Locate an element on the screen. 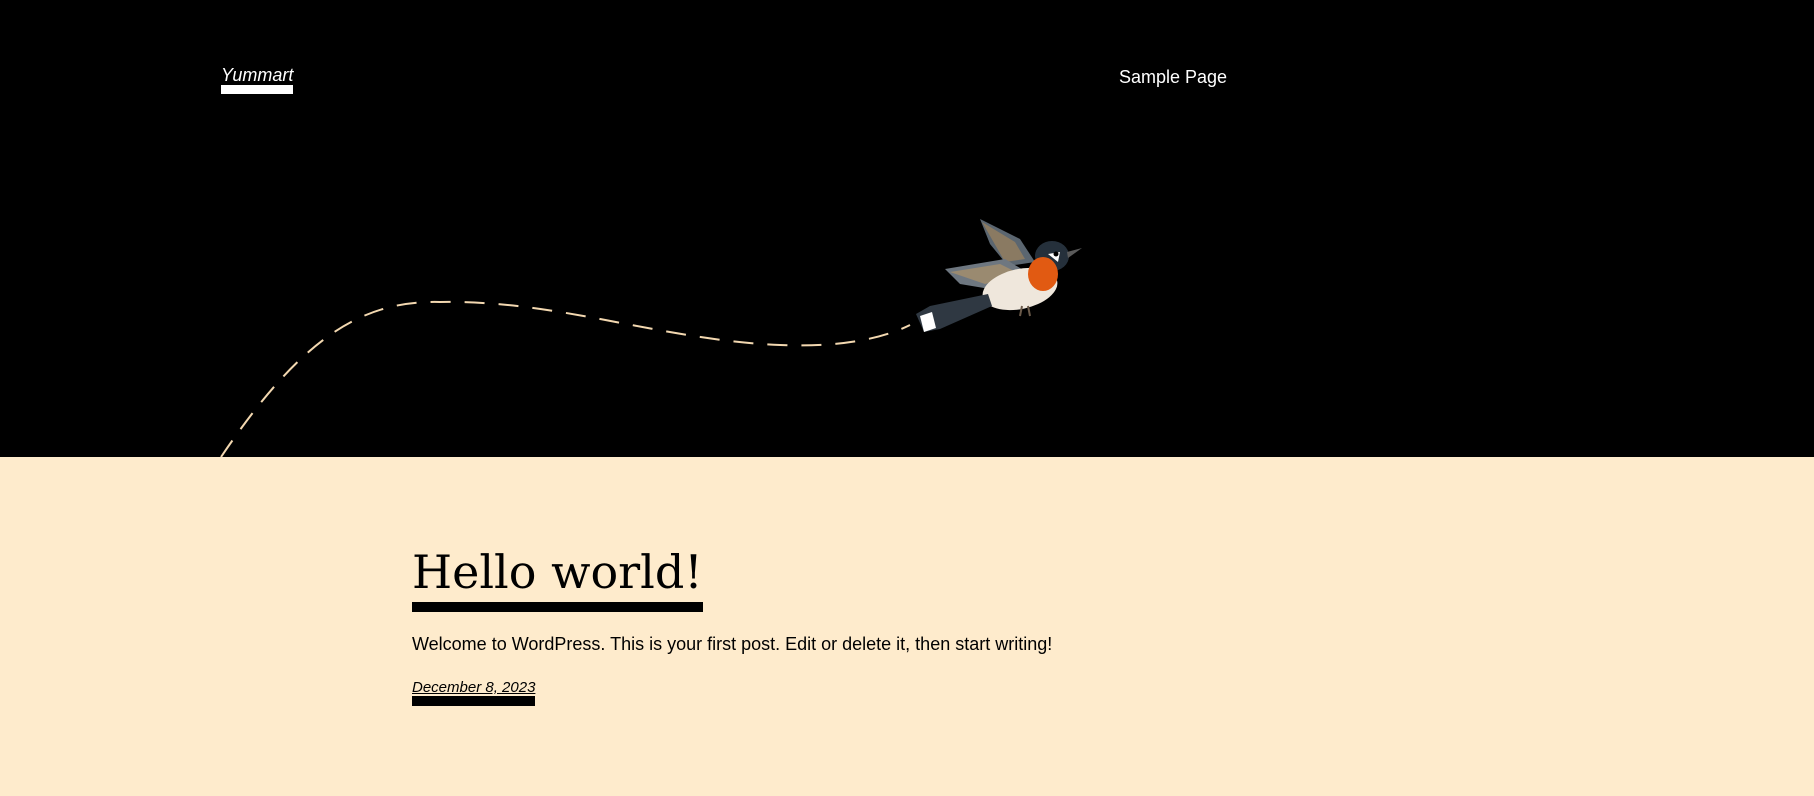  flight-path-decoration is located at coordinates (565, 378).